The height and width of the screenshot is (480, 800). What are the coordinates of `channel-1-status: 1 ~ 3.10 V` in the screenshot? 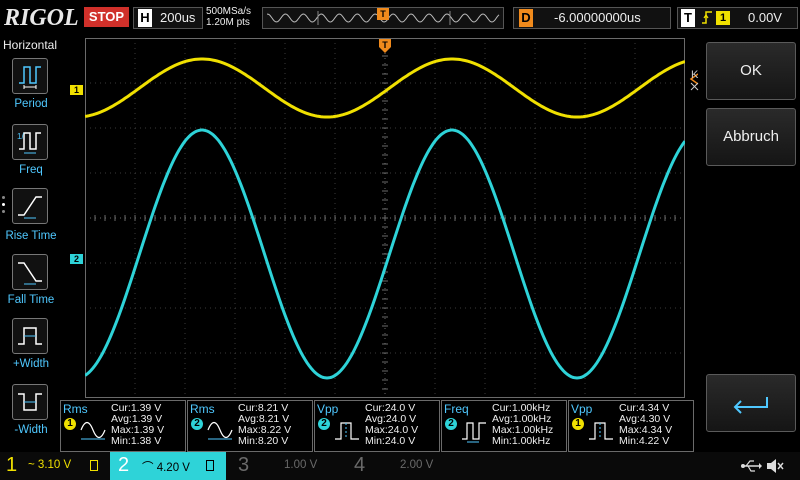 It's located at (55, 466).